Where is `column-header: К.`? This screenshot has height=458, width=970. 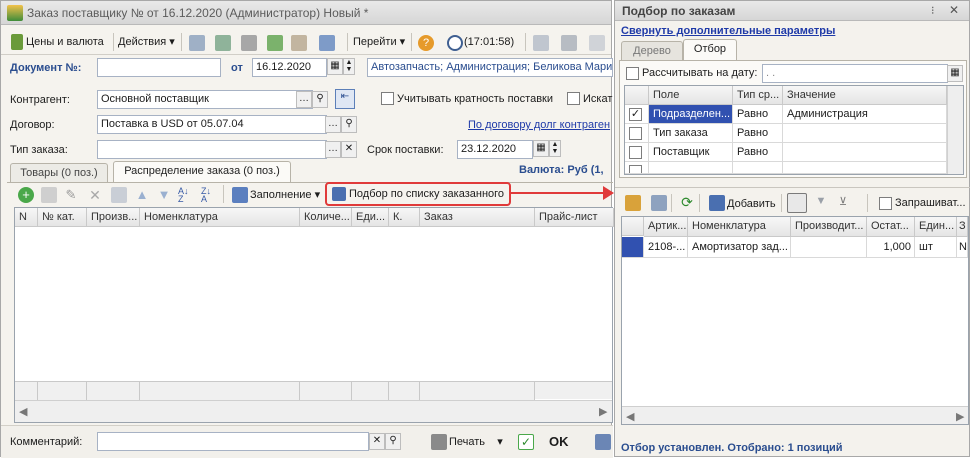 column-header: К. is located at coordinates (404, 217).